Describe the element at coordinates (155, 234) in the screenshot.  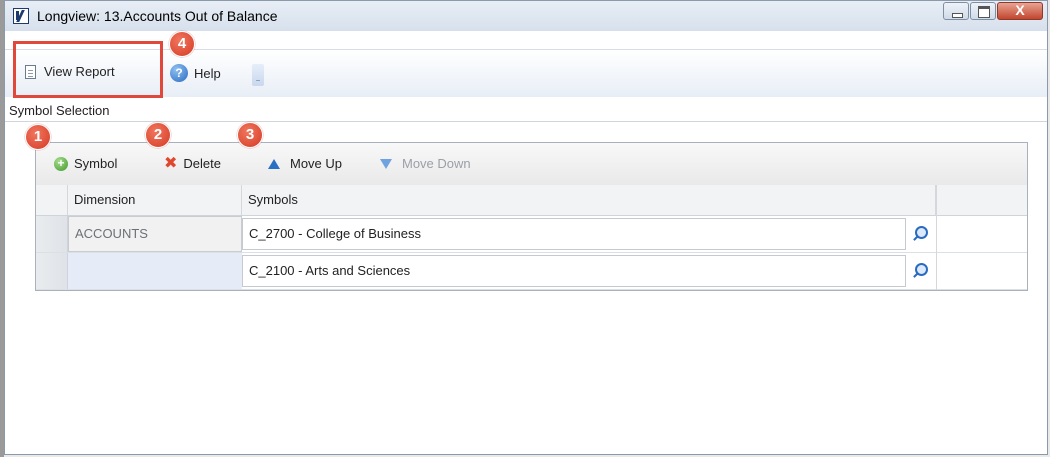
I see `dimension-cell: ACCOUNTS` at that location.